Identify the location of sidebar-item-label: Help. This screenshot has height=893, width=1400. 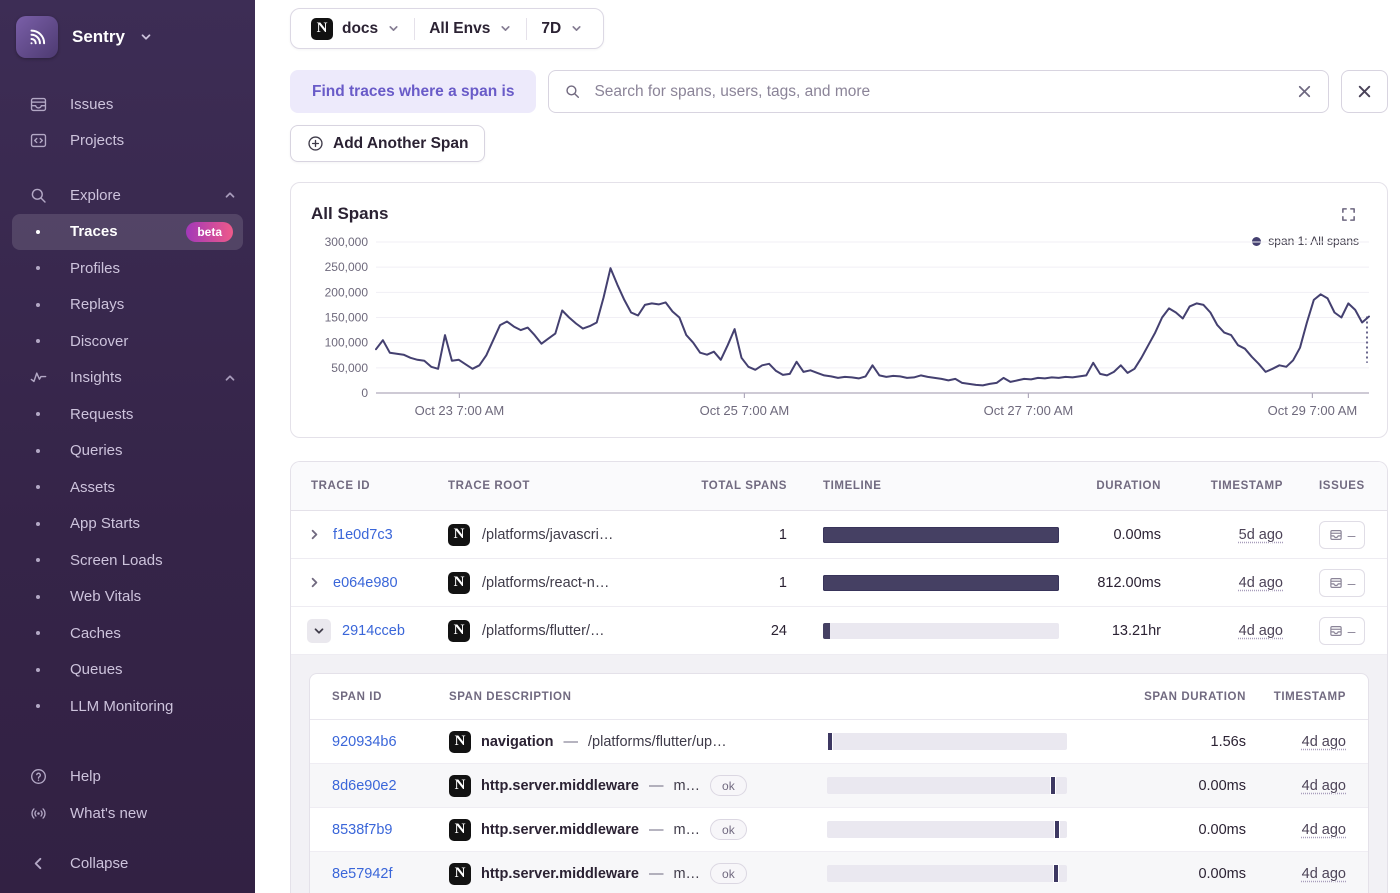
(85, 777).